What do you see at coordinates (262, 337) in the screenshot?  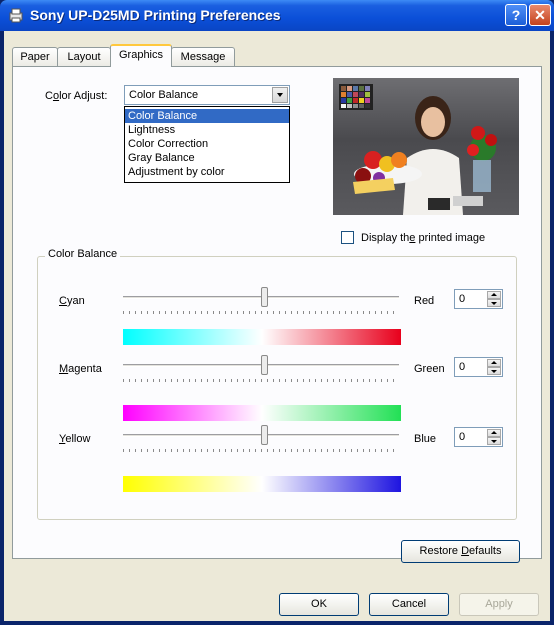 I see `cyan-red-gradient-bar` at bounding box center [262, 337].